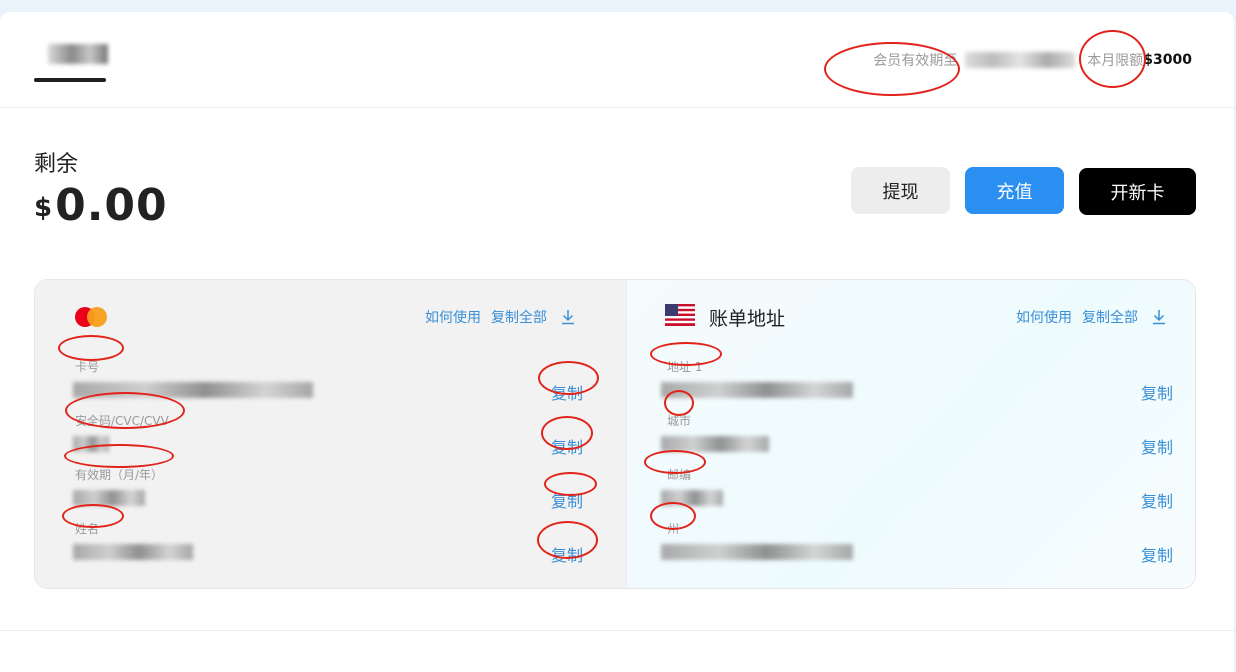  I want to click on city-label: 城市, so click(679, 421).